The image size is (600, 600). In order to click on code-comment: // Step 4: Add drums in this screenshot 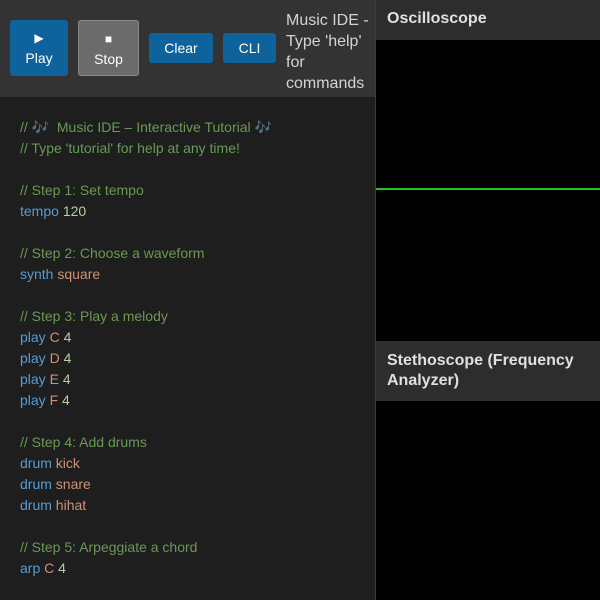, I will do `click(83, 442)`.